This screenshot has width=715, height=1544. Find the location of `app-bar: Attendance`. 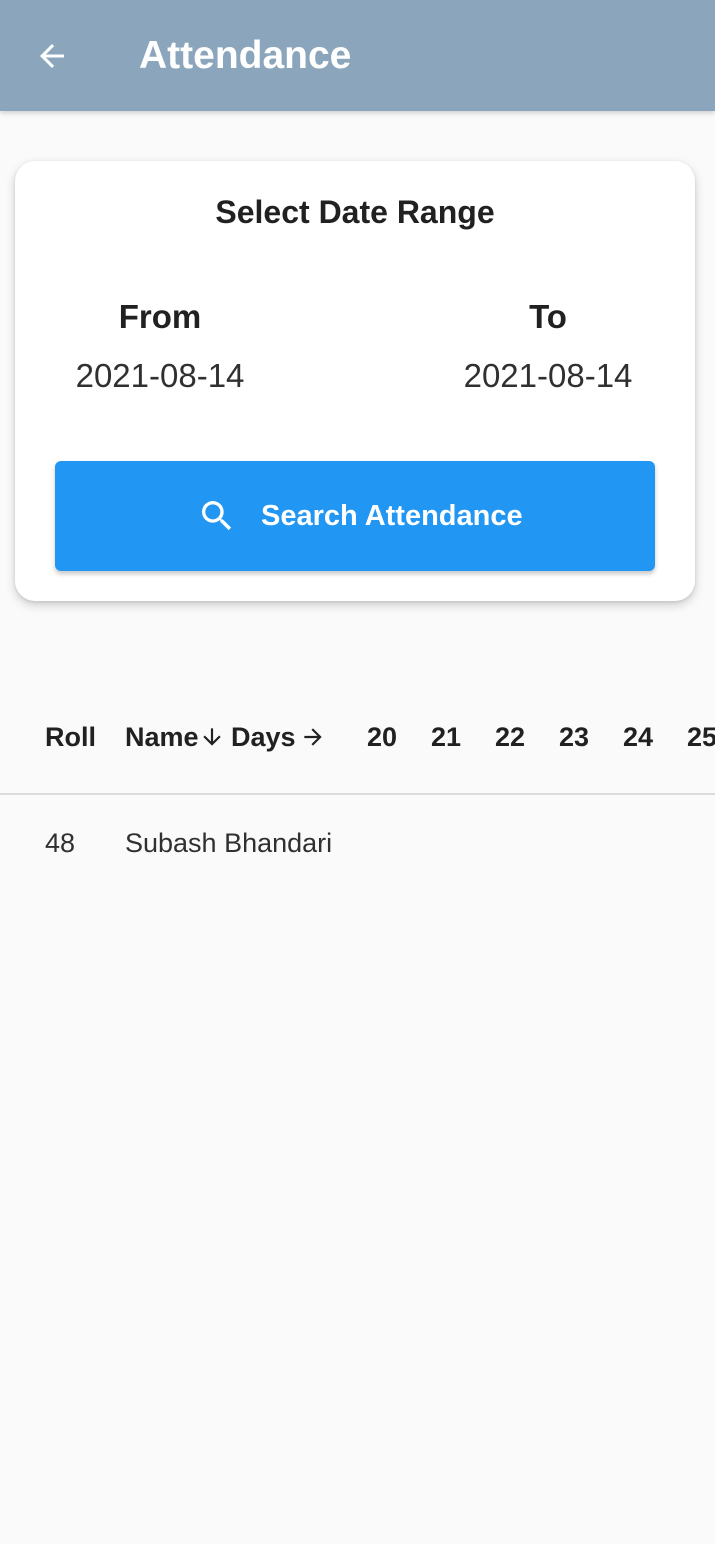

app-bar: Attendance is located at coordinates (357, 55).